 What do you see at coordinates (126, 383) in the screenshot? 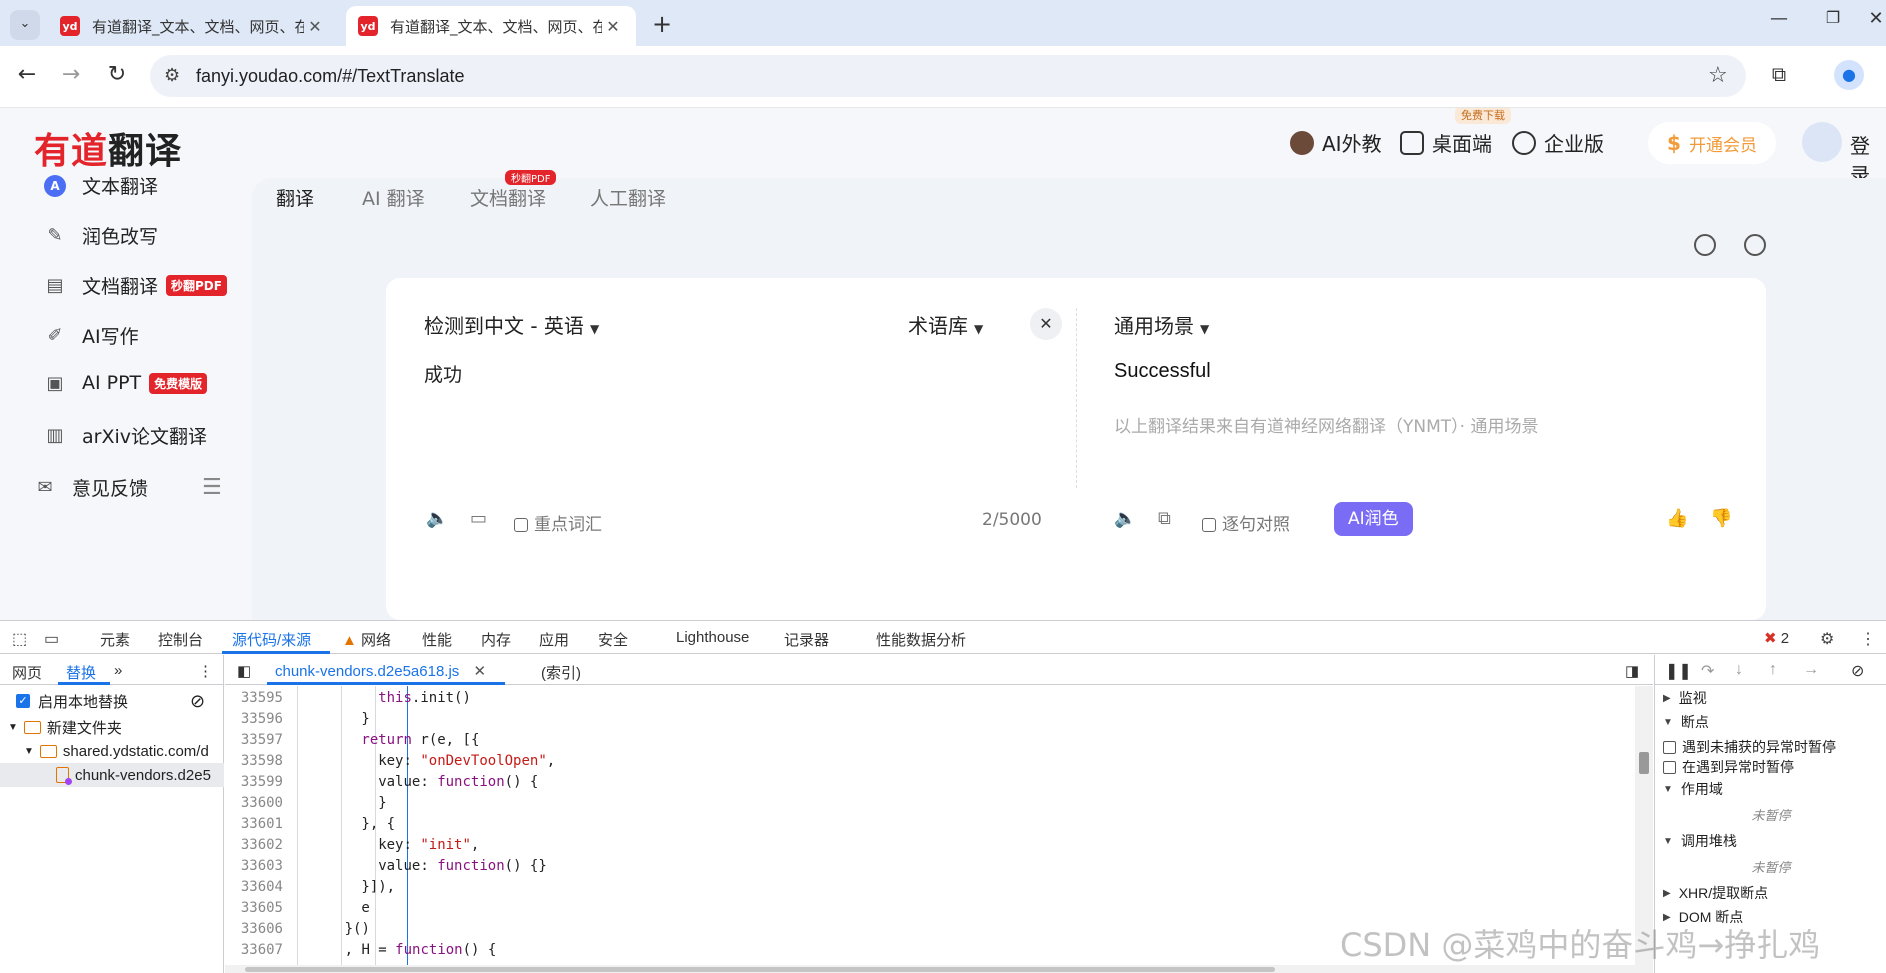
I see `sidebar-item-ai-ppt: ▣ AI PPT 免费模版` at bounding box center [126, 383].